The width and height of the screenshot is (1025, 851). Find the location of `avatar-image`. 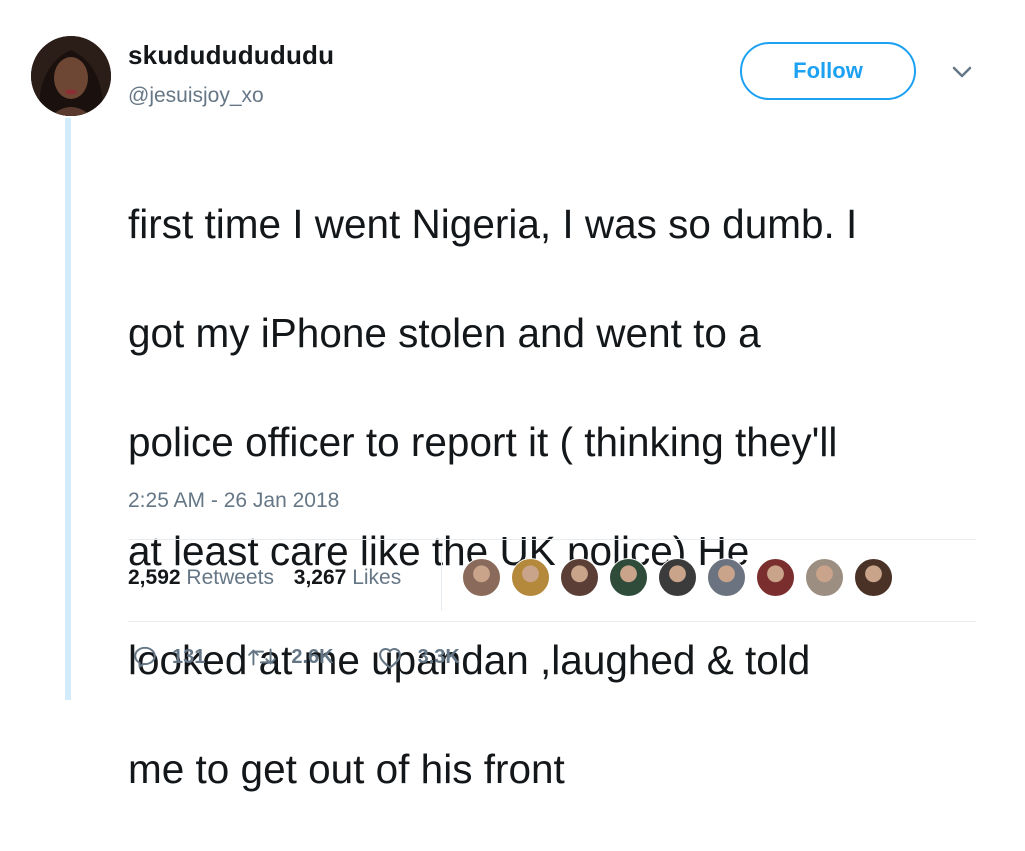

avatar-image is located at coordinates (71, 76).